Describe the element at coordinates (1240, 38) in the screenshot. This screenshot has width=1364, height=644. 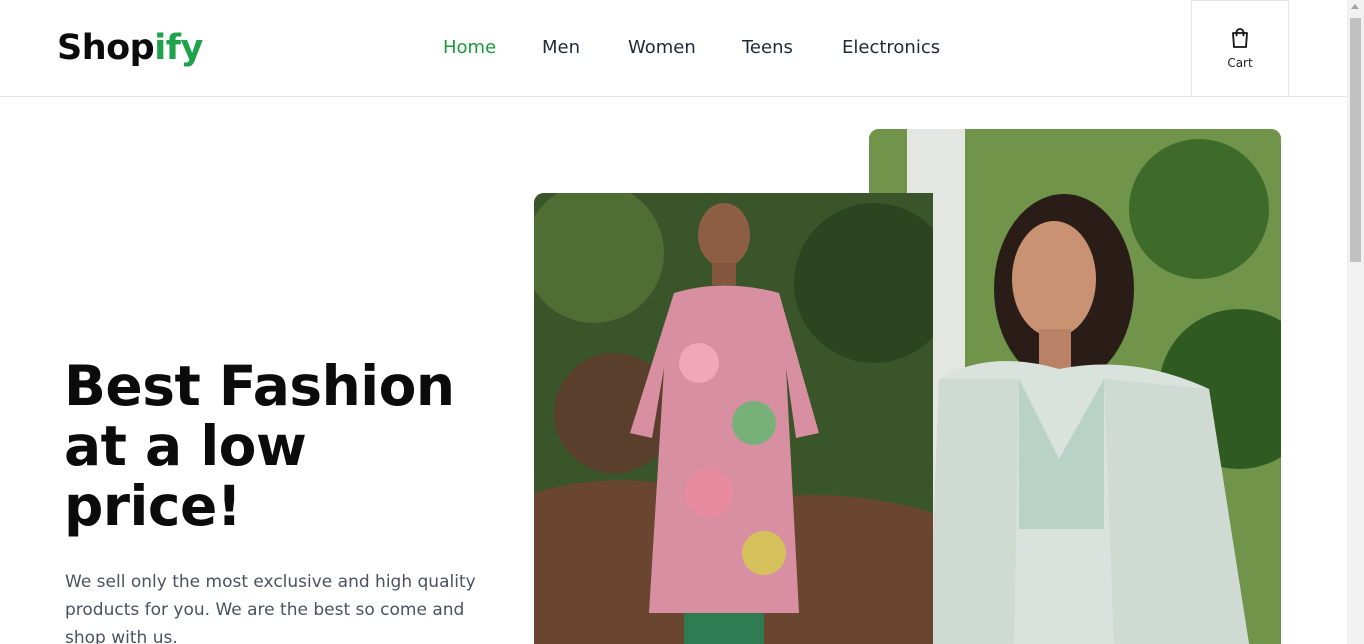
I see `shopping-bag-icon` at that location.